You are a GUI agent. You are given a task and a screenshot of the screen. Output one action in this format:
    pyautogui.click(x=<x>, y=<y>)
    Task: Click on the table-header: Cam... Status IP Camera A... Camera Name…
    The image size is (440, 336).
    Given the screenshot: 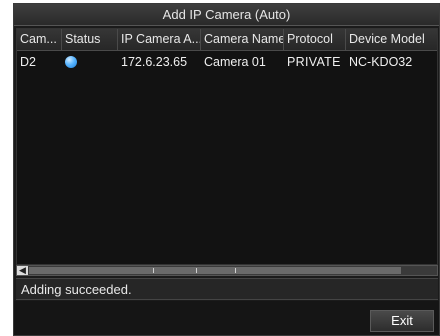 What is the action you would take?
    pyautogui.click(x=227, y=40)
    